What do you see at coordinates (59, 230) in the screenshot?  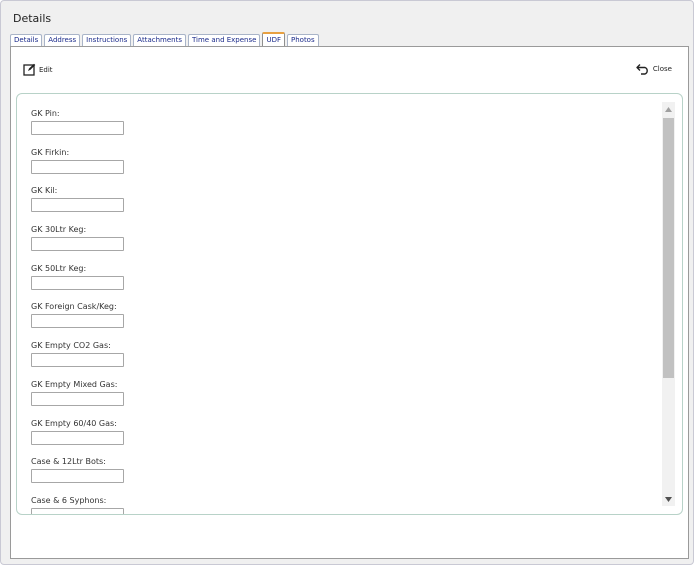 I see `field-label: GK 30Ltr Keg:` at bounding box center [59, 230].